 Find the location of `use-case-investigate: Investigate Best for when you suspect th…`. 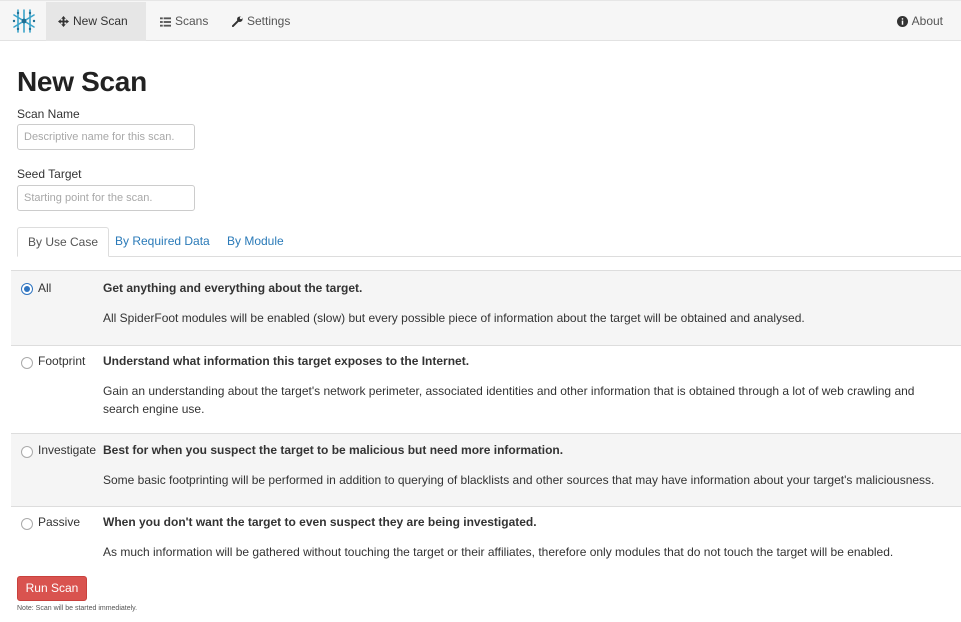

use-case-investigate: Investigate Best for when you suspect th… is located at coordinates (486, 469).